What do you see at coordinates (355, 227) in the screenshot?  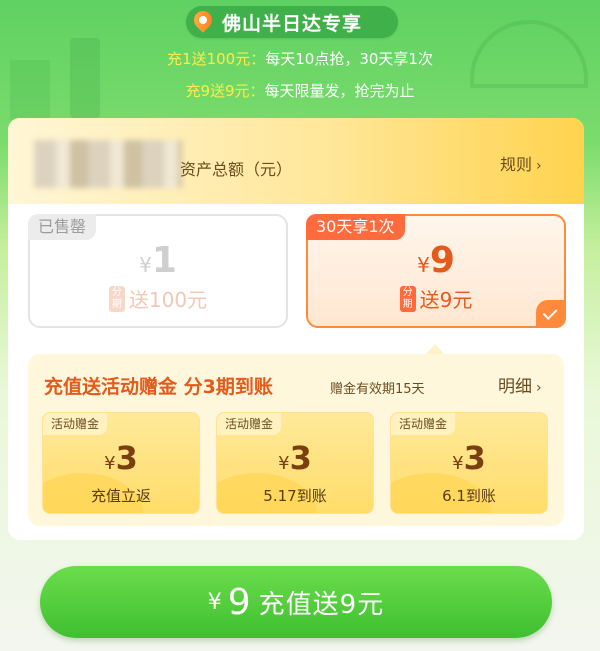 I see `frequency-tag: 30天享1次` at bounding box center [355, 227].